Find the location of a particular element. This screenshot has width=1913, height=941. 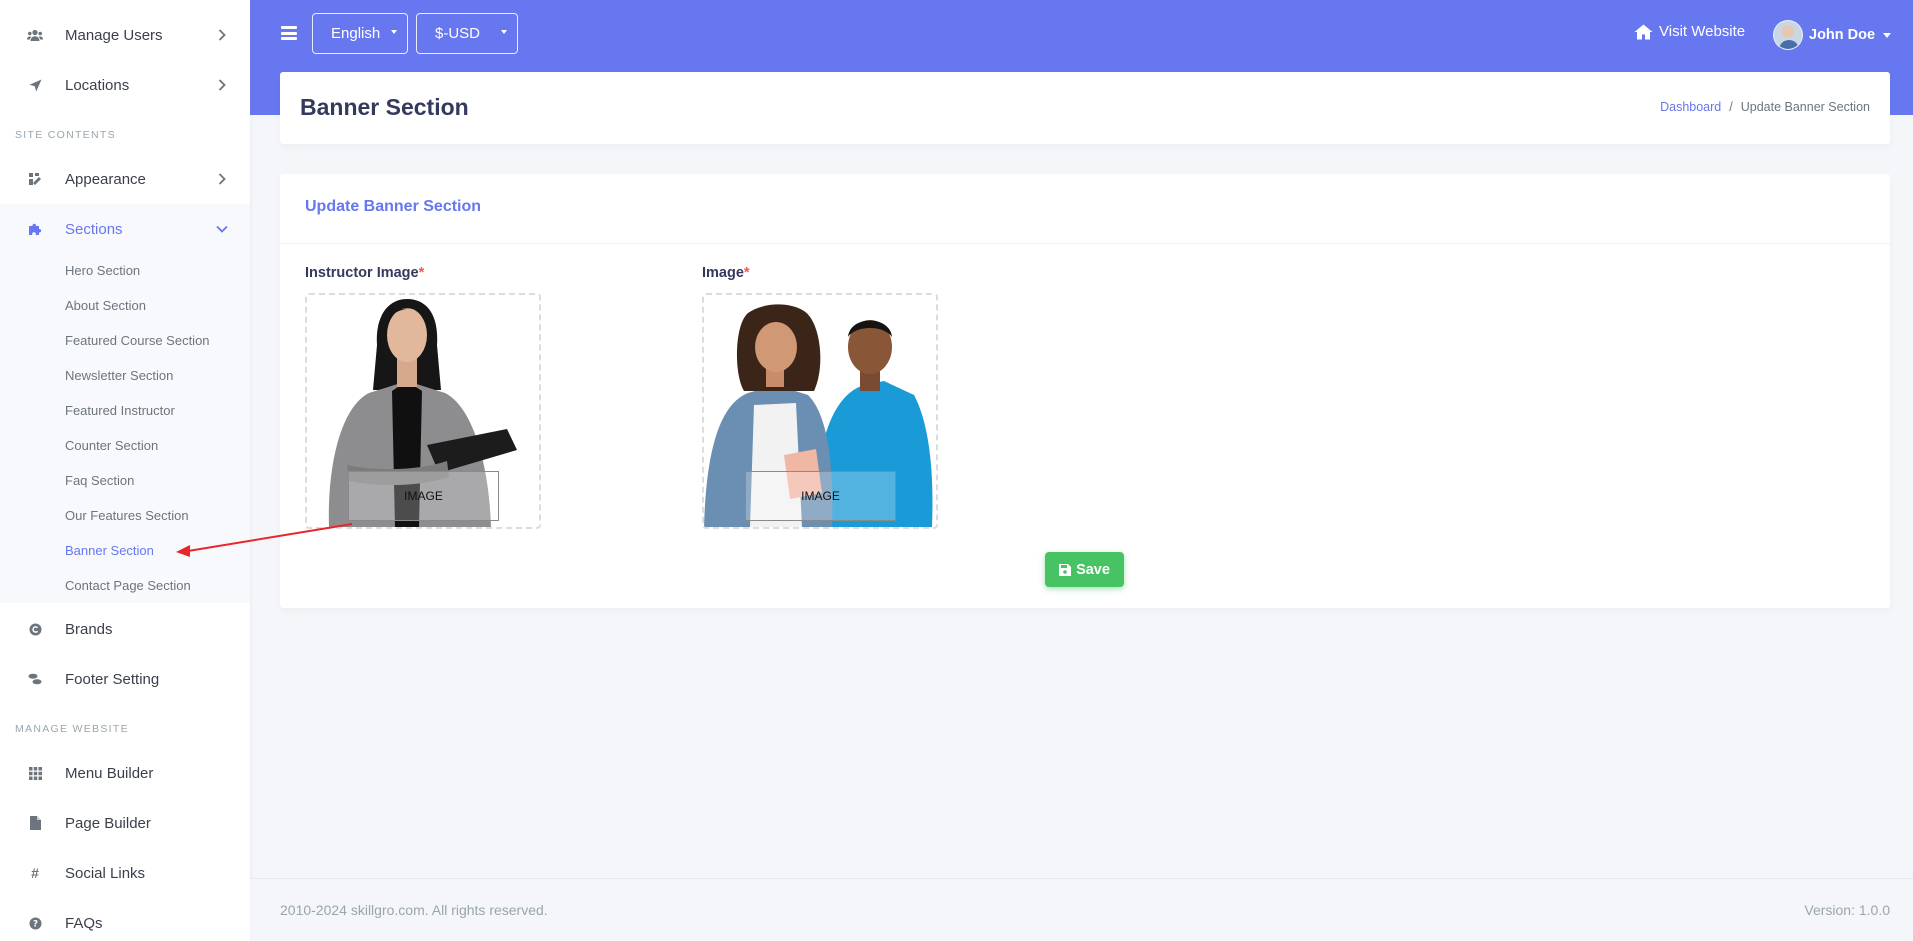

grid-icon is located at coordinates (35, 773).